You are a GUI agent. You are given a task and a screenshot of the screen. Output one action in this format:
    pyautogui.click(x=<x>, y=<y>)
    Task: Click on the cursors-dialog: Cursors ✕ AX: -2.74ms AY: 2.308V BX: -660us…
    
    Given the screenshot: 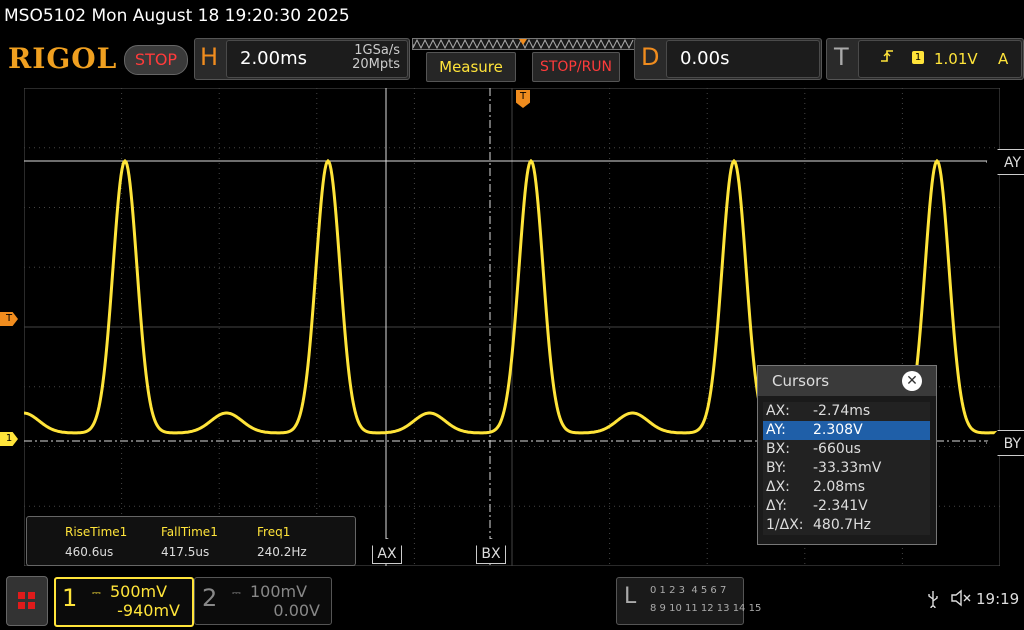 What is the action you would take?
    pyautogui.click(x=847, y=455)
    